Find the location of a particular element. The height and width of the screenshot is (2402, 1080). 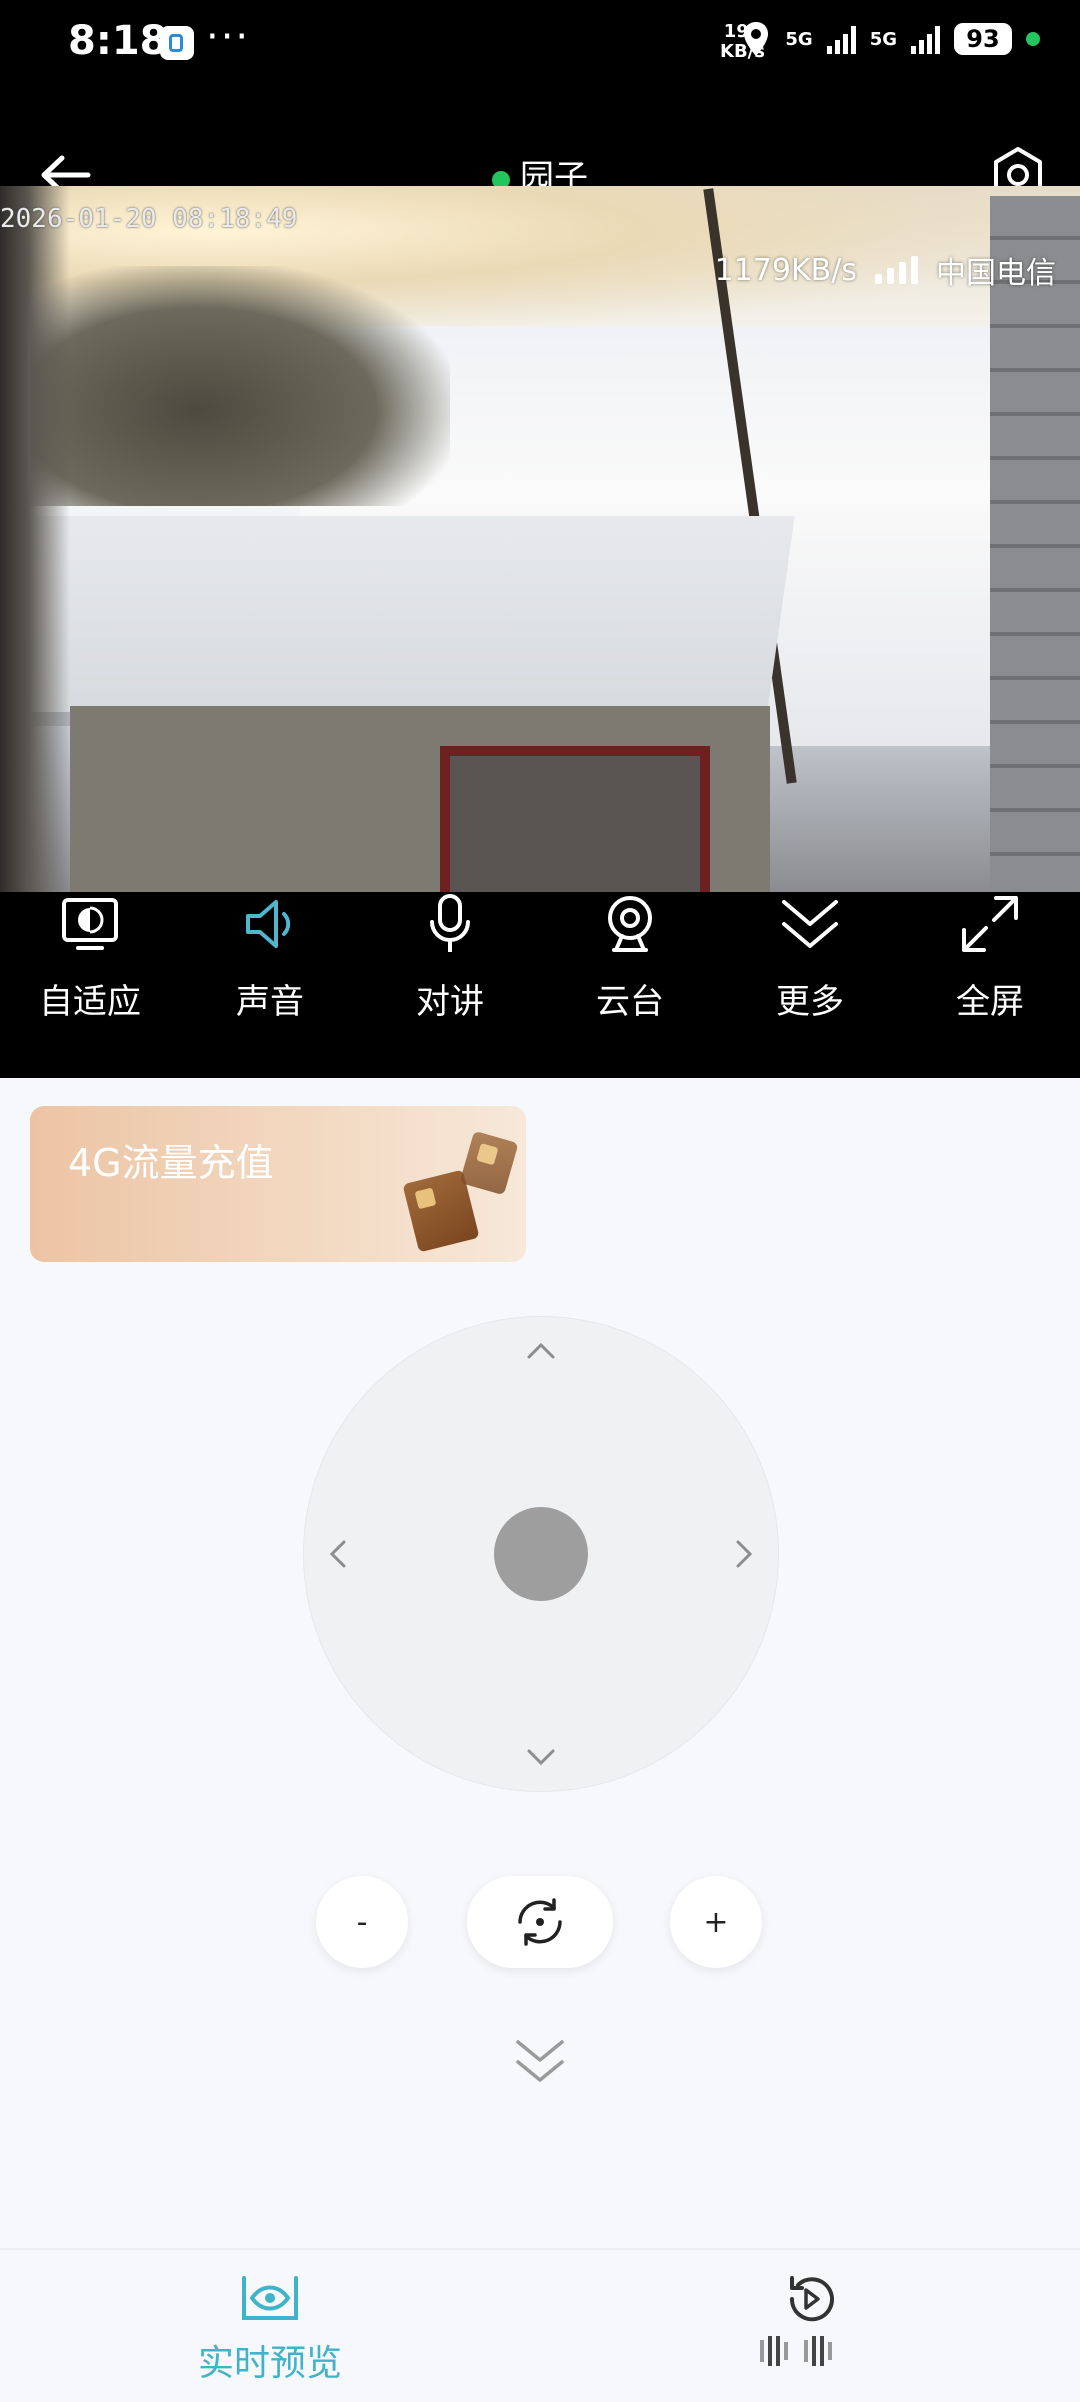

ptz-joystick is located at coordinates (541, 1554).